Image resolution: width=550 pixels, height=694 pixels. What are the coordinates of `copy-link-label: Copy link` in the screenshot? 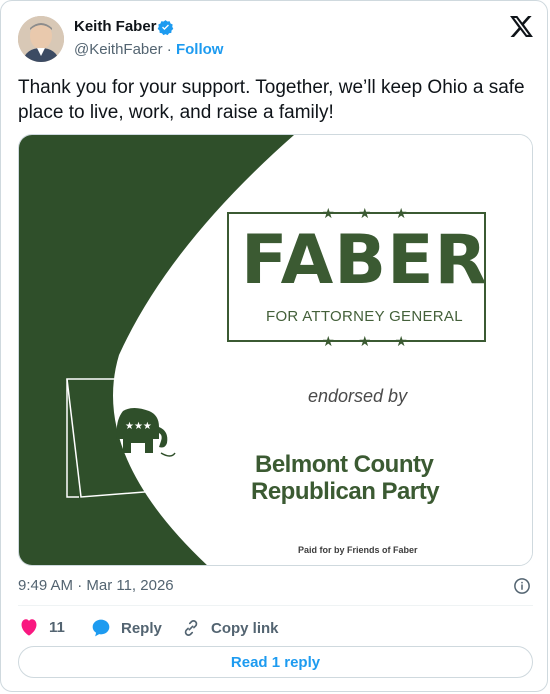 It's located at (245, 628).